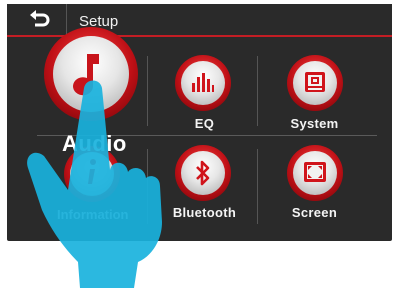  Describe the element at coordinates (203, 82) in the screenshot. I see `equalizer-icon` at that location.